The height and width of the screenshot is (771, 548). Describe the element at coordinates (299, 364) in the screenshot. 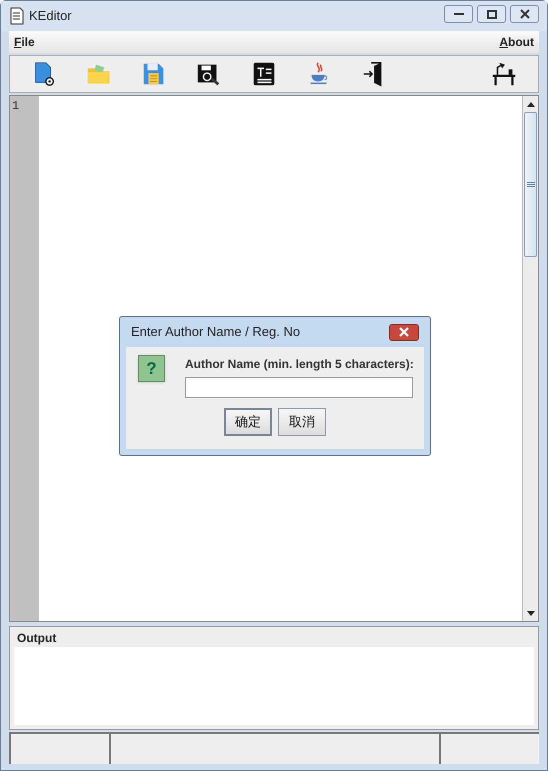

I see `prompt-label: Author Name (min. length 5 characters):` at that location.